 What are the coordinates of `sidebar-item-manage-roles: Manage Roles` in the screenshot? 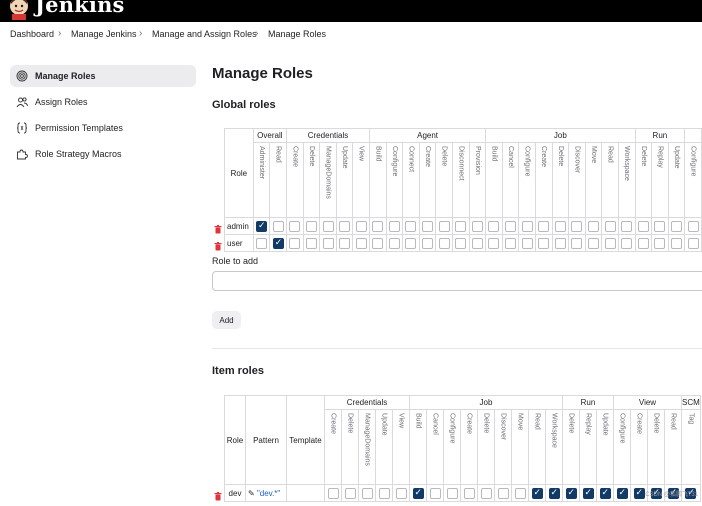 It's located at (103, 76).